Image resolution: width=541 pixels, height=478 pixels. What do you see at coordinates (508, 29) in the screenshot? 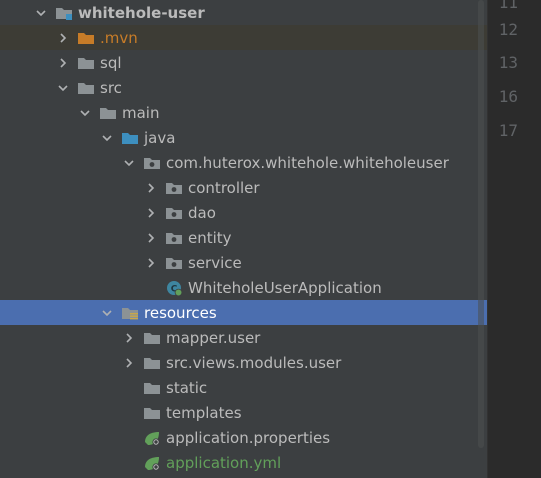
I see `line-number: 12` at bounding box center [508, 29].